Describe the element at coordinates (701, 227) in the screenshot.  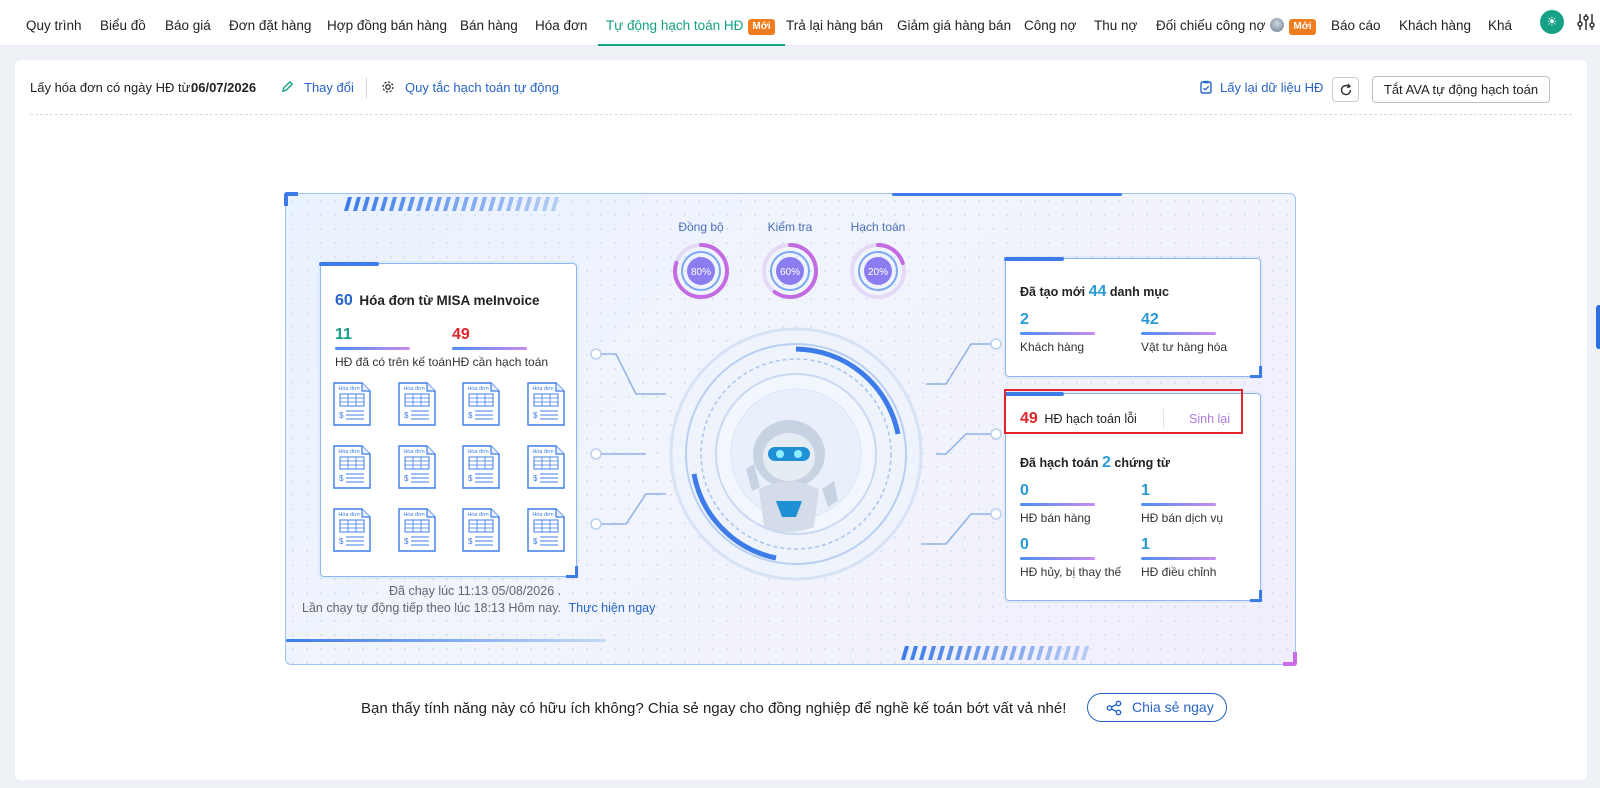
I see `gauge-label-sync: Đồng bộ` at that location.